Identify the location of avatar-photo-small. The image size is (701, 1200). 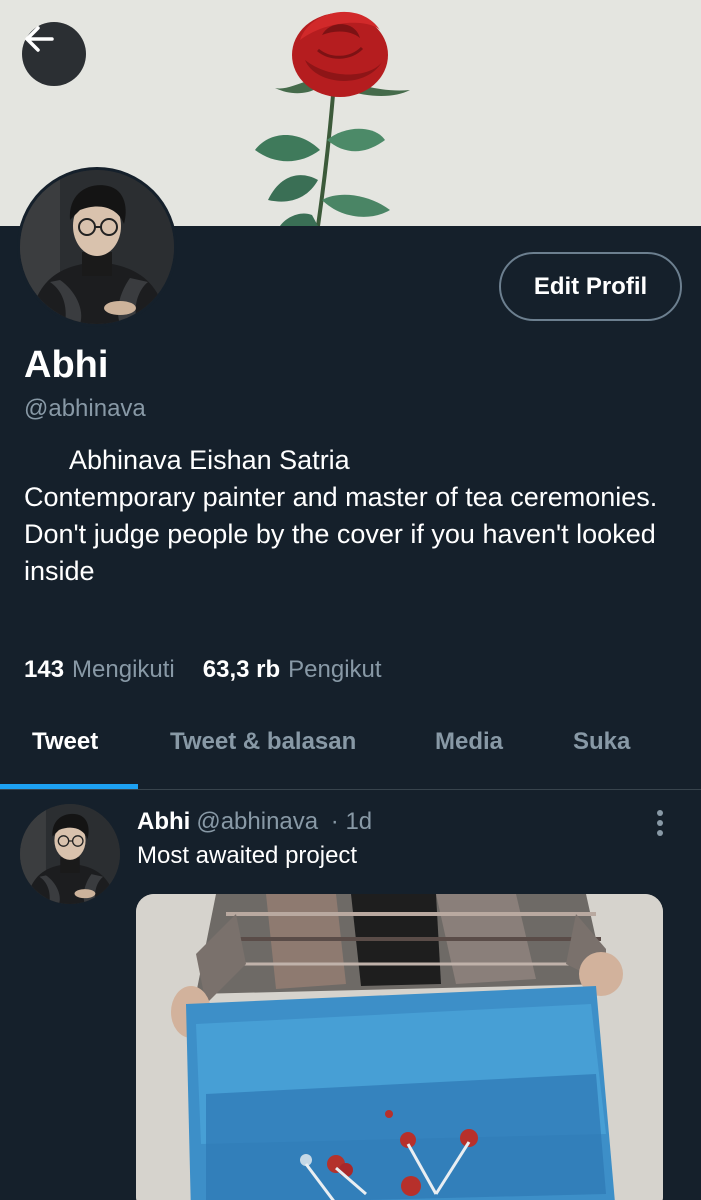
(70, 854).